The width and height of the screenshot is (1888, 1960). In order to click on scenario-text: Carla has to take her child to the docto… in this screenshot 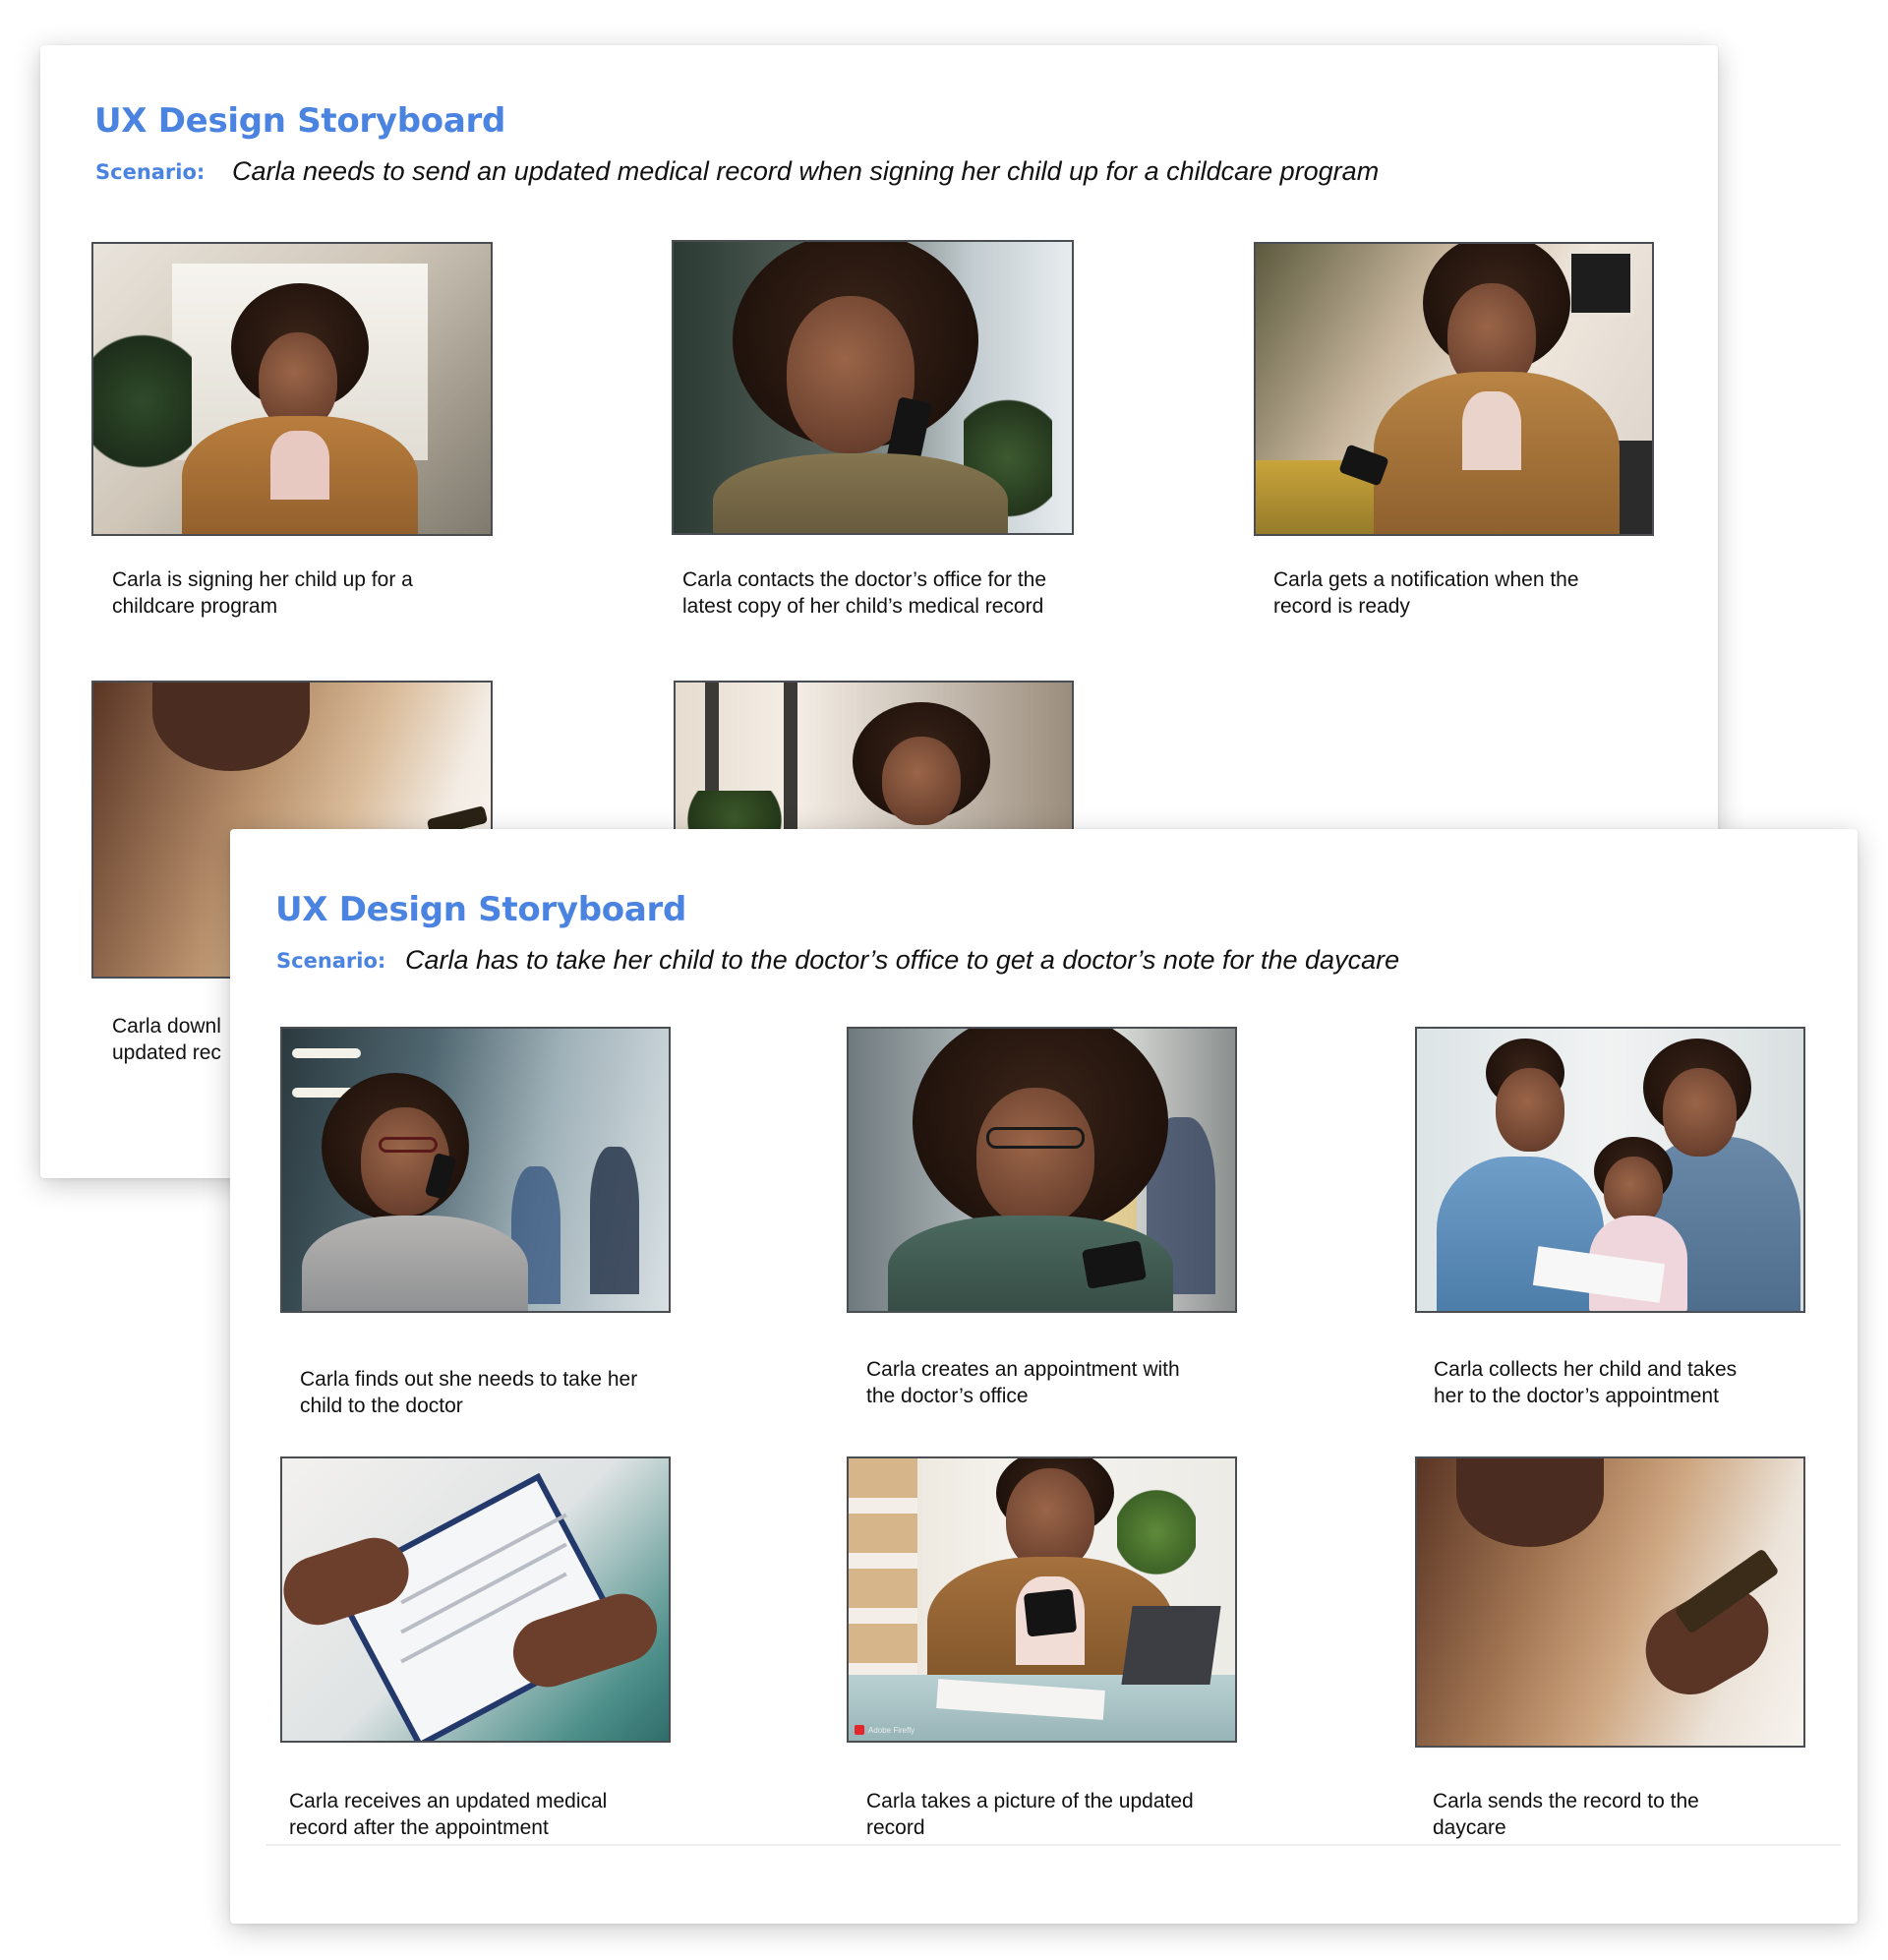, I will do `click(902, 960)`.